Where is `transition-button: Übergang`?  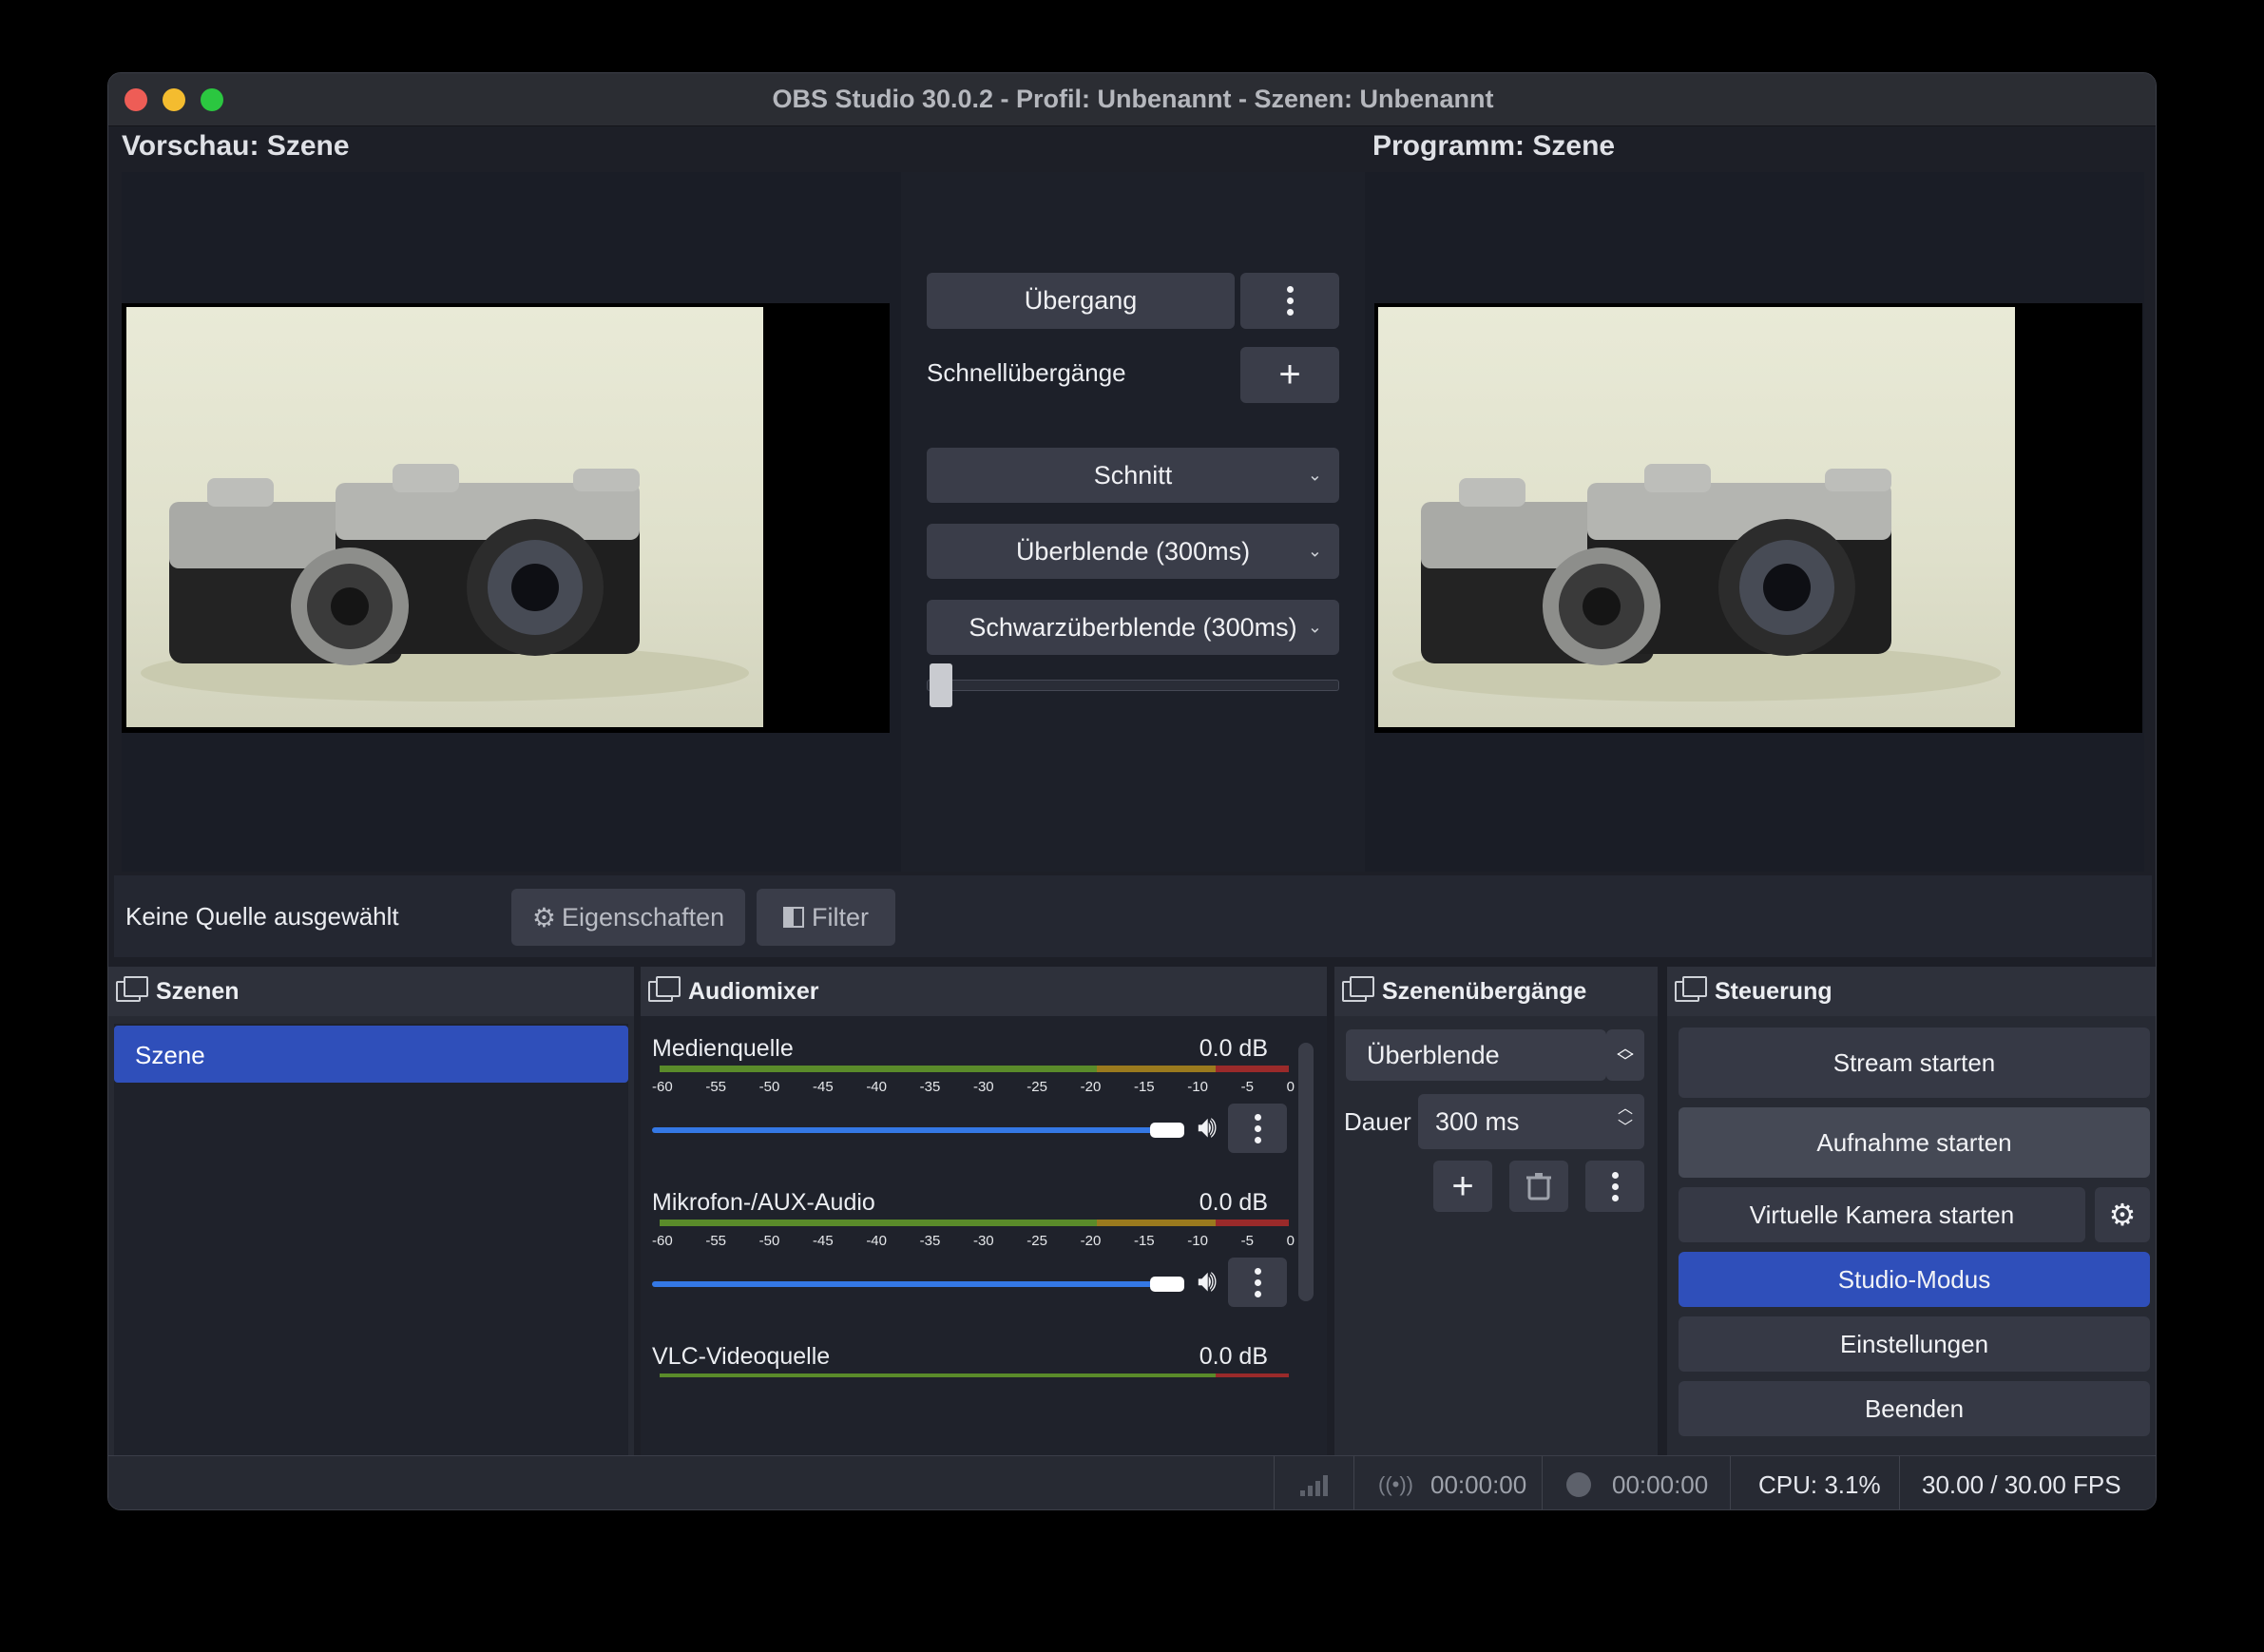 transition-button: Übergang is located at coordinates (1081, 301).